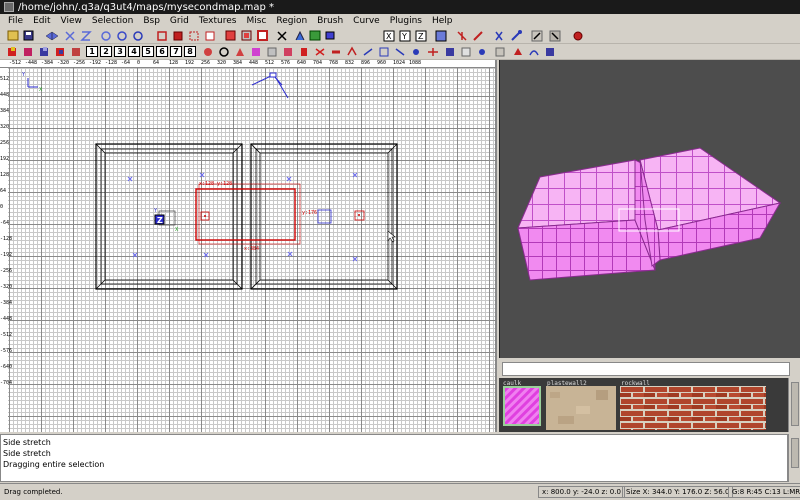 The width and height of the screenshot is (800, 500). What do you see at coordinates (106, 51) in the screenshot?
I see `layer-button-2: 2` at bounding box center [106, 51].